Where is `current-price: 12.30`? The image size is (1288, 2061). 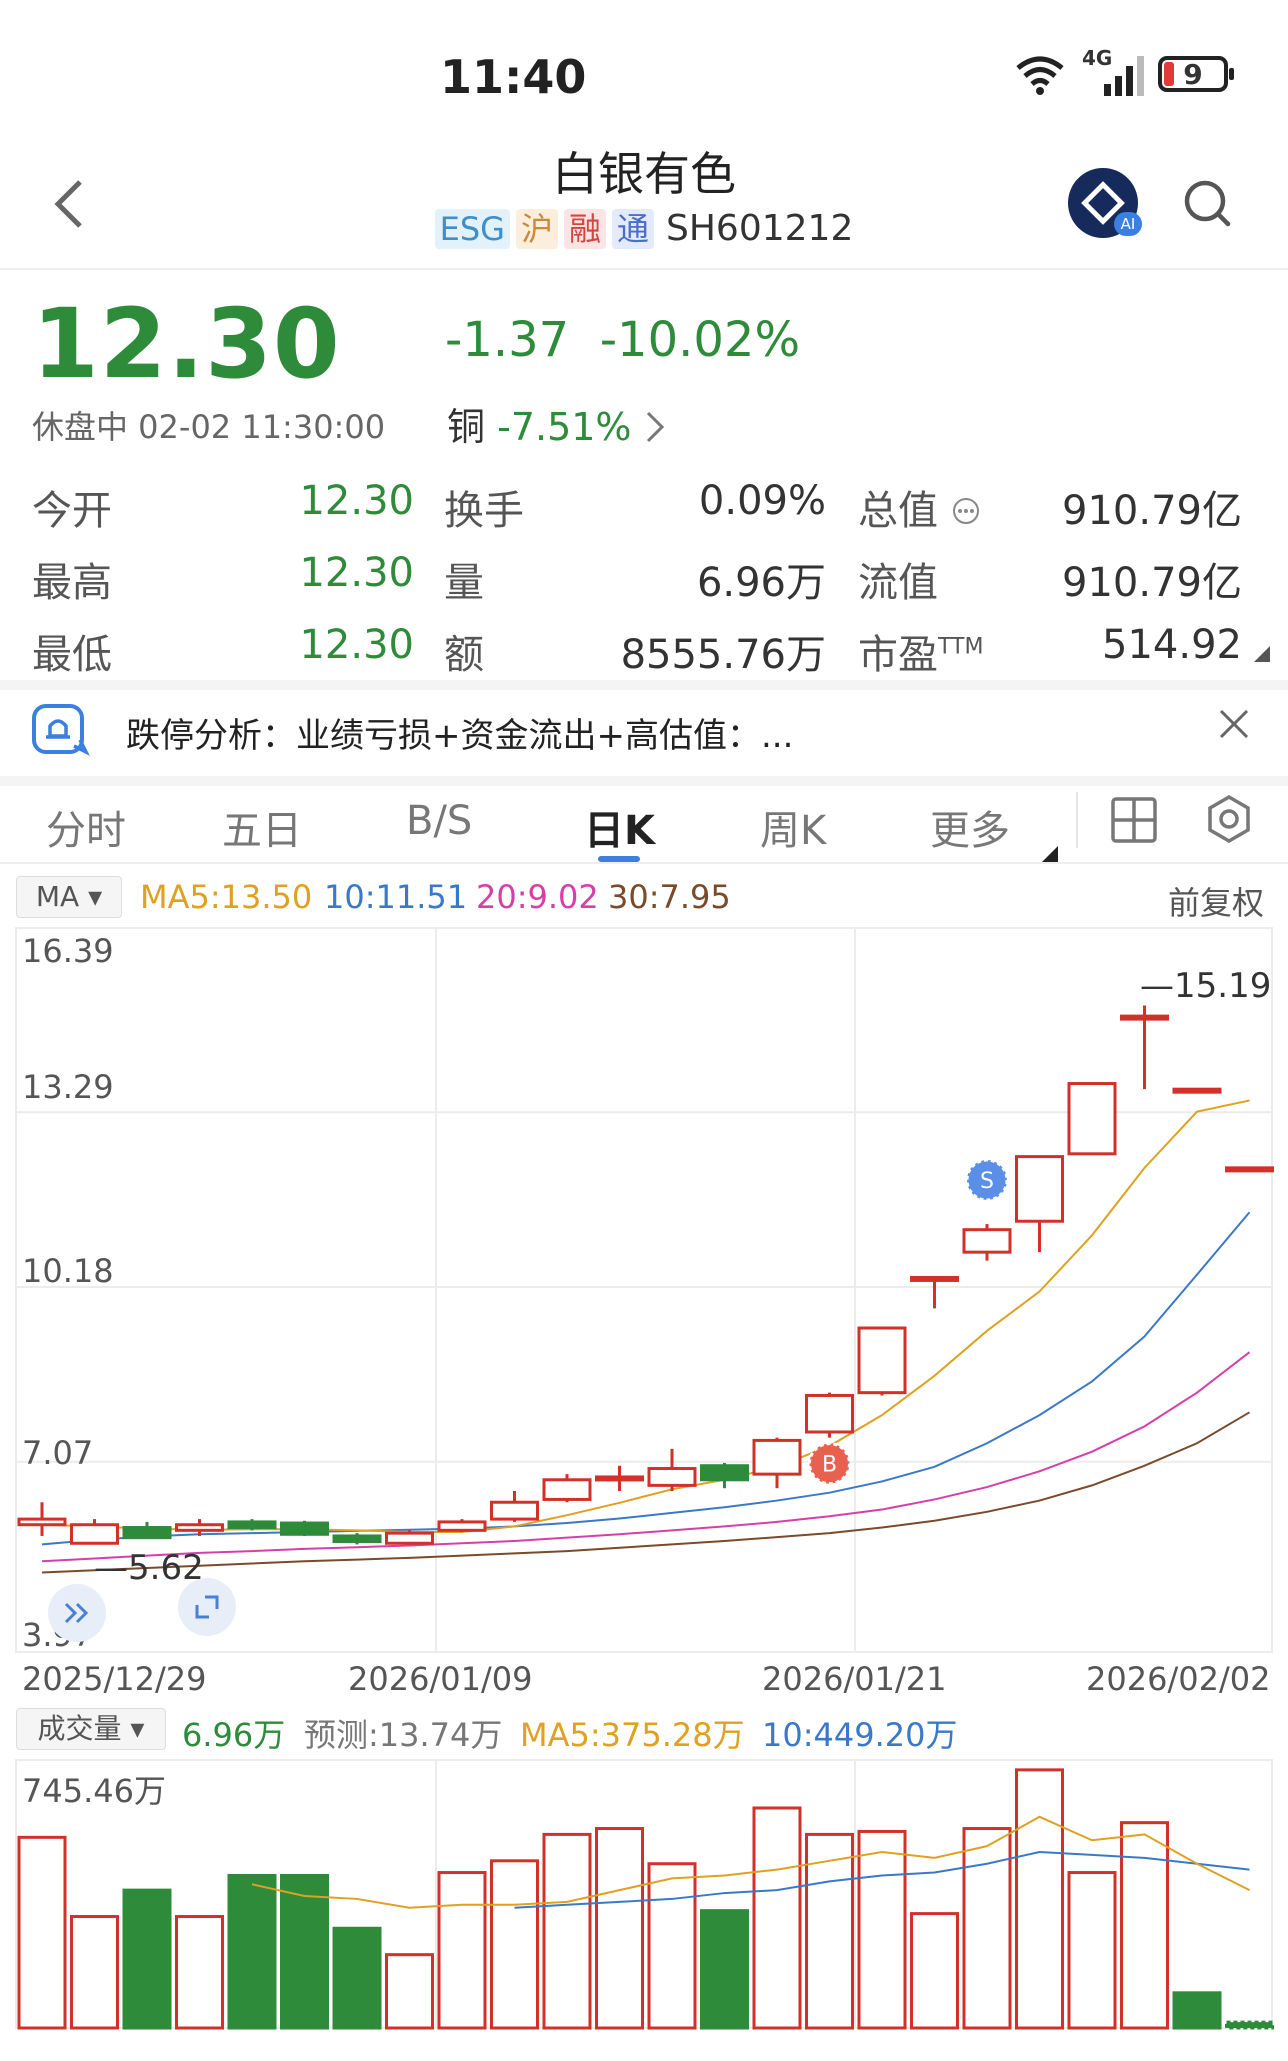 current-price: 12.30 is located at coordinates (186, 344).